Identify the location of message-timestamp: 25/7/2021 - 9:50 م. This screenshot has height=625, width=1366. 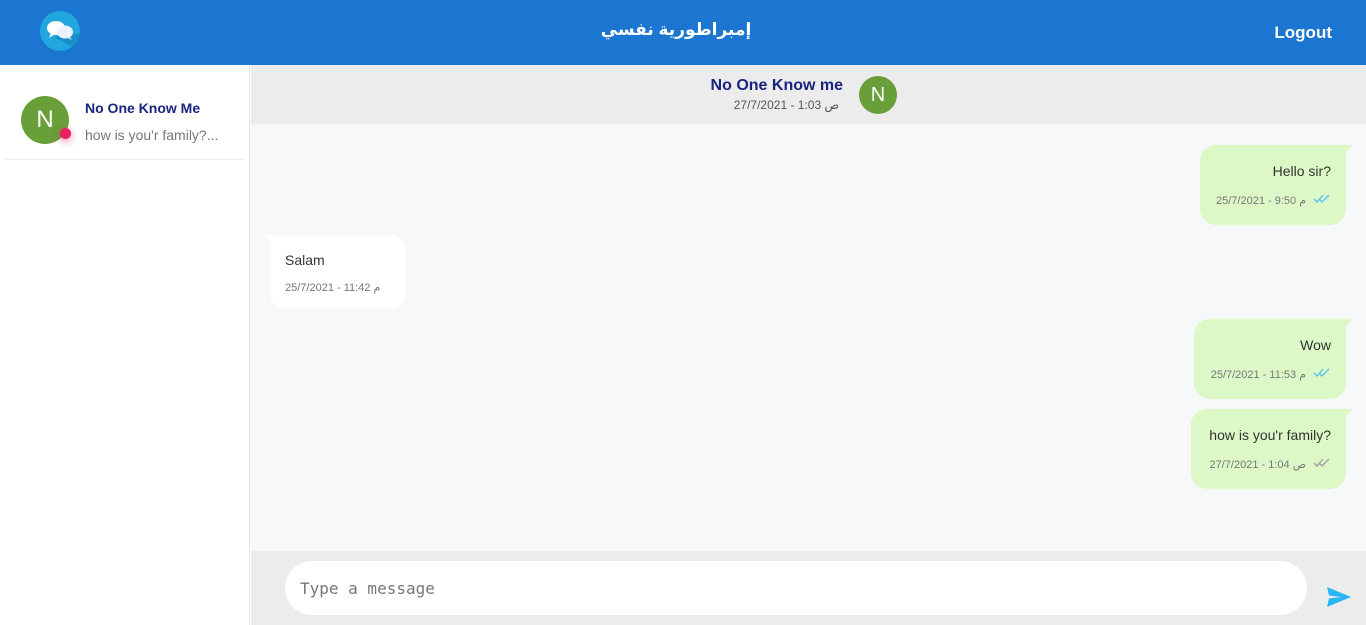
(1261, 201).